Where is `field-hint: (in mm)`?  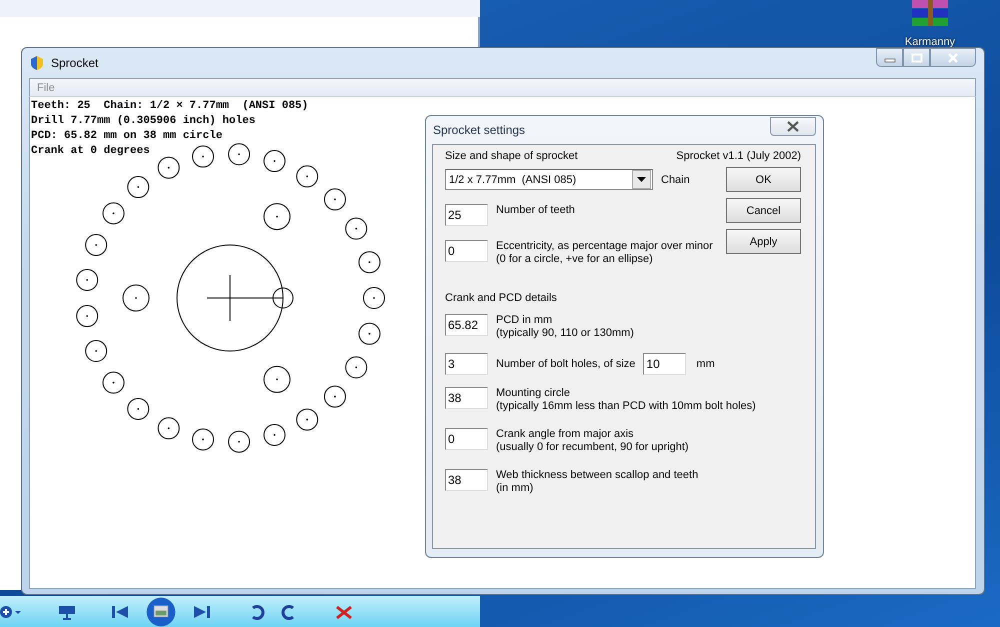 field-hint: (in mm) is located at coordinates (515, 488).